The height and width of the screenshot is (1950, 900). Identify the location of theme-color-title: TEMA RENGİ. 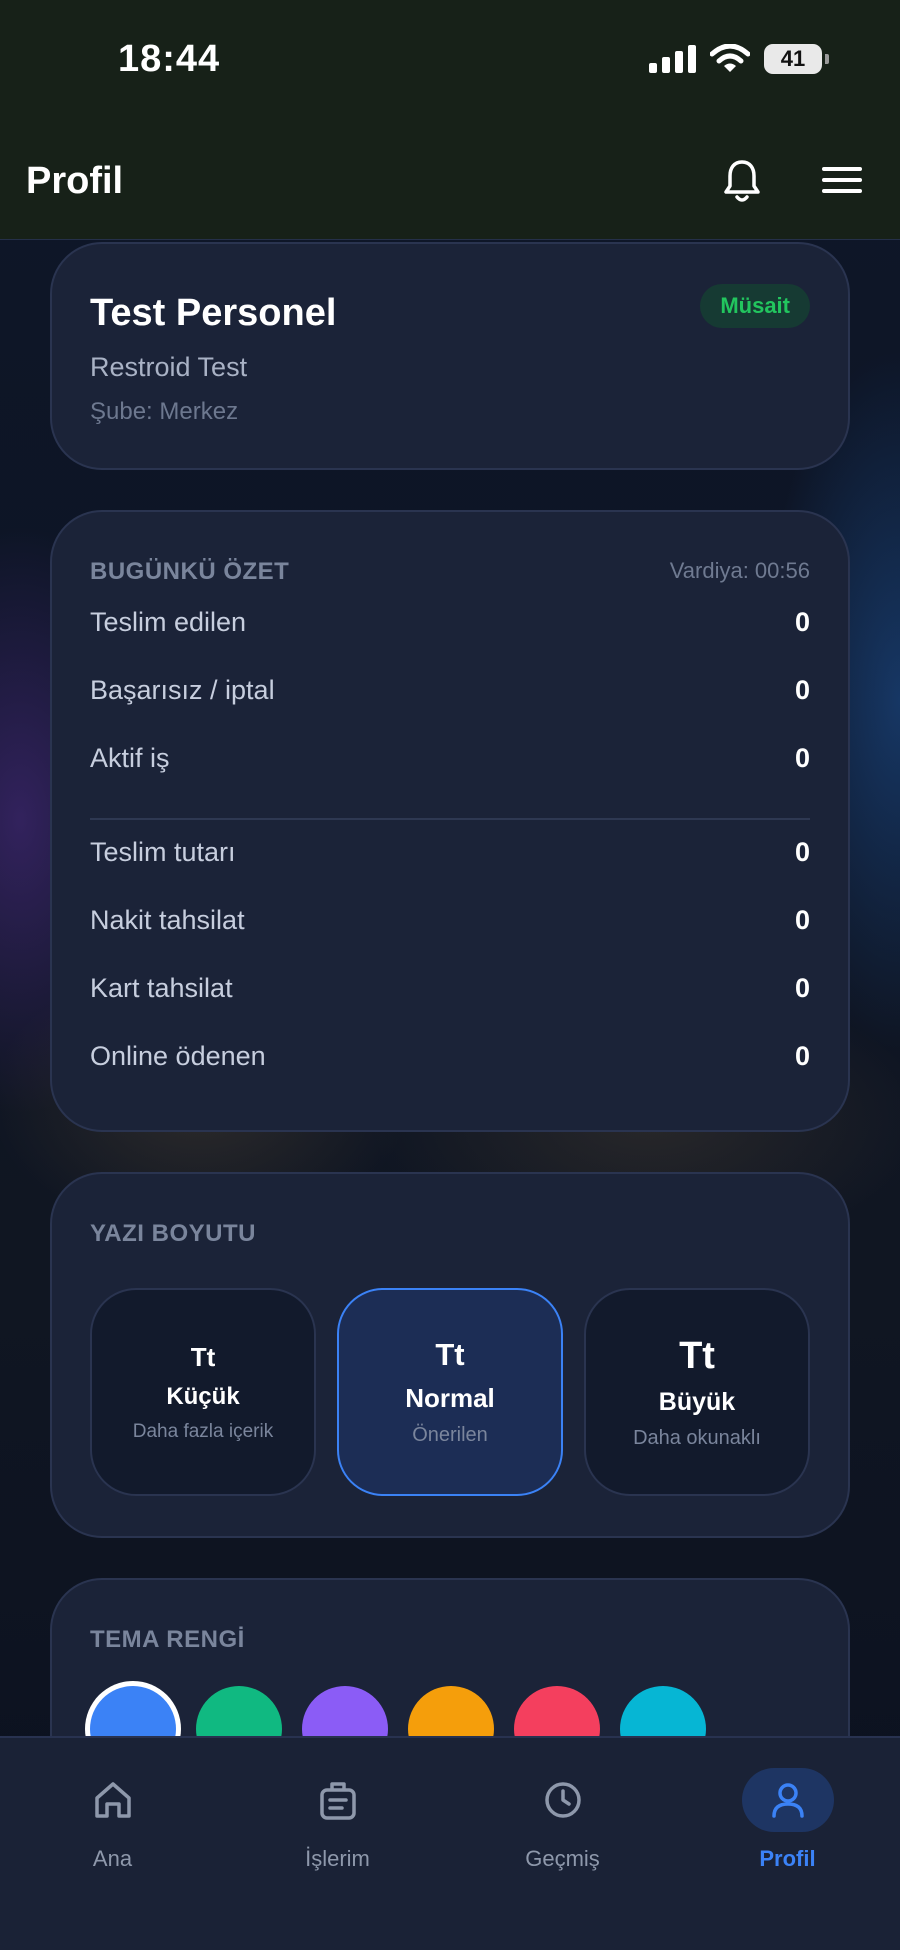
(167, 1639).